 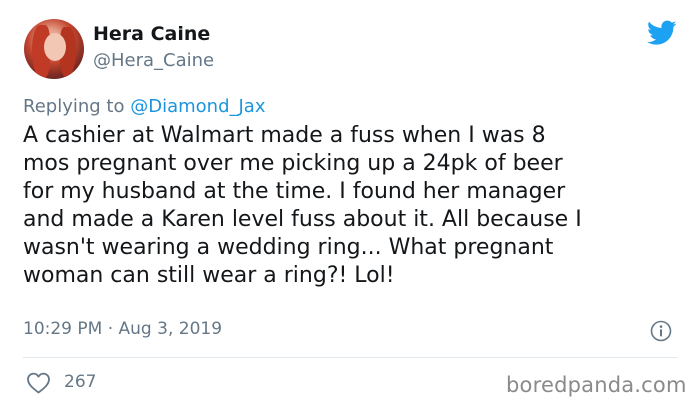 What do you see at coordinates (151, 34) in the screenshot?
I see `author-display-name: Hera Caine` at bounding box center [151, 34].